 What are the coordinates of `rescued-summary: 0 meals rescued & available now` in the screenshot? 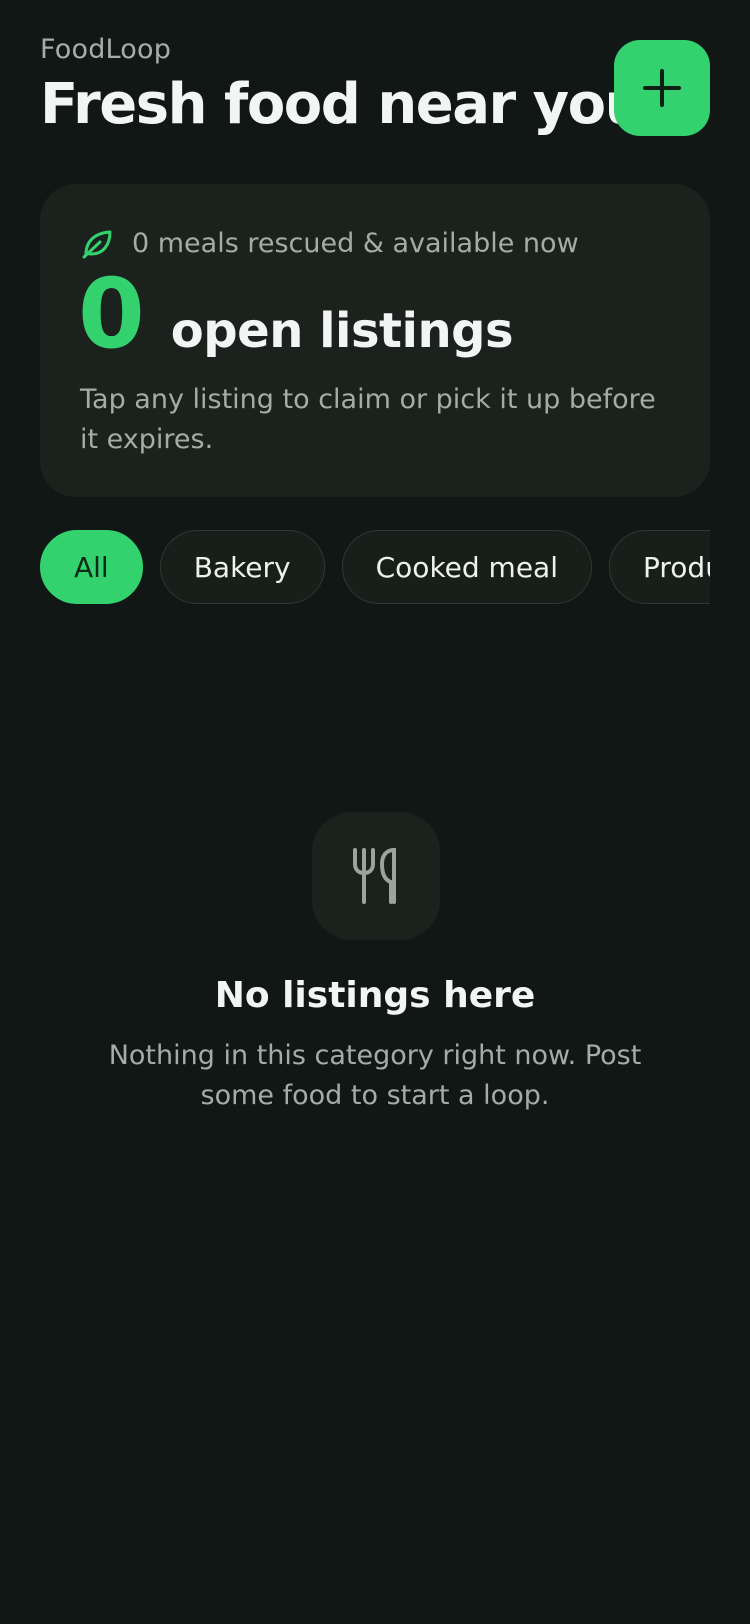 It's located at (329, 243).